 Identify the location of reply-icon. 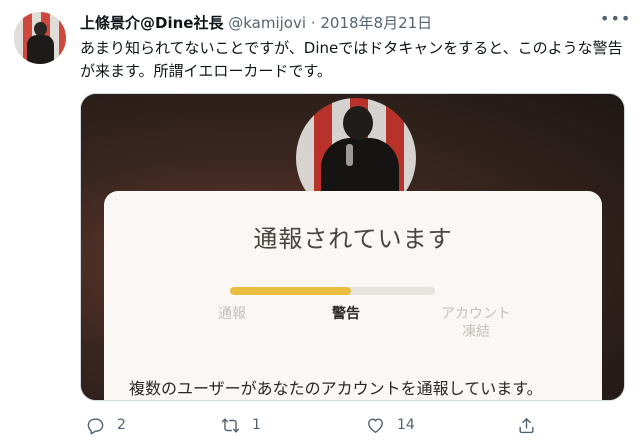
(95, 425).